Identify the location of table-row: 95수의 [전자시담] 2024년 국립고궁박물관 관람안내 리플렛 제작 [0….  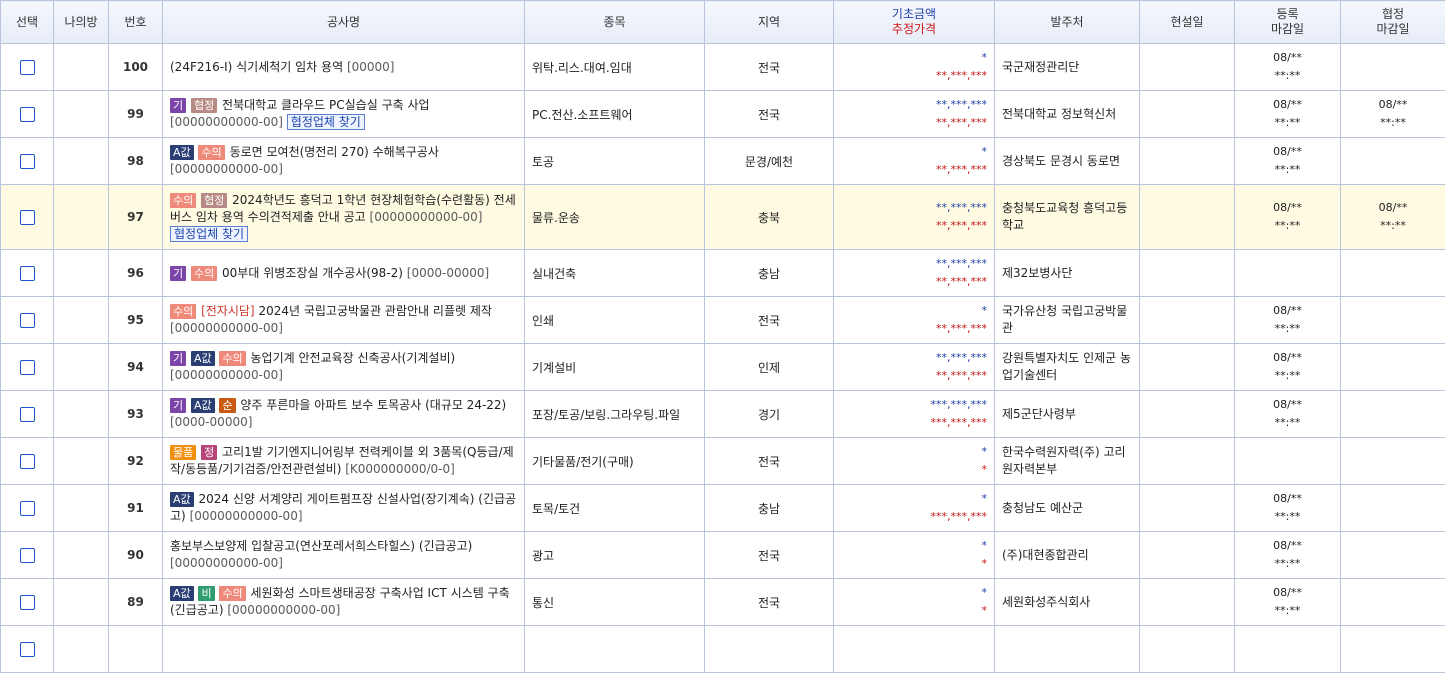
(723, 320).